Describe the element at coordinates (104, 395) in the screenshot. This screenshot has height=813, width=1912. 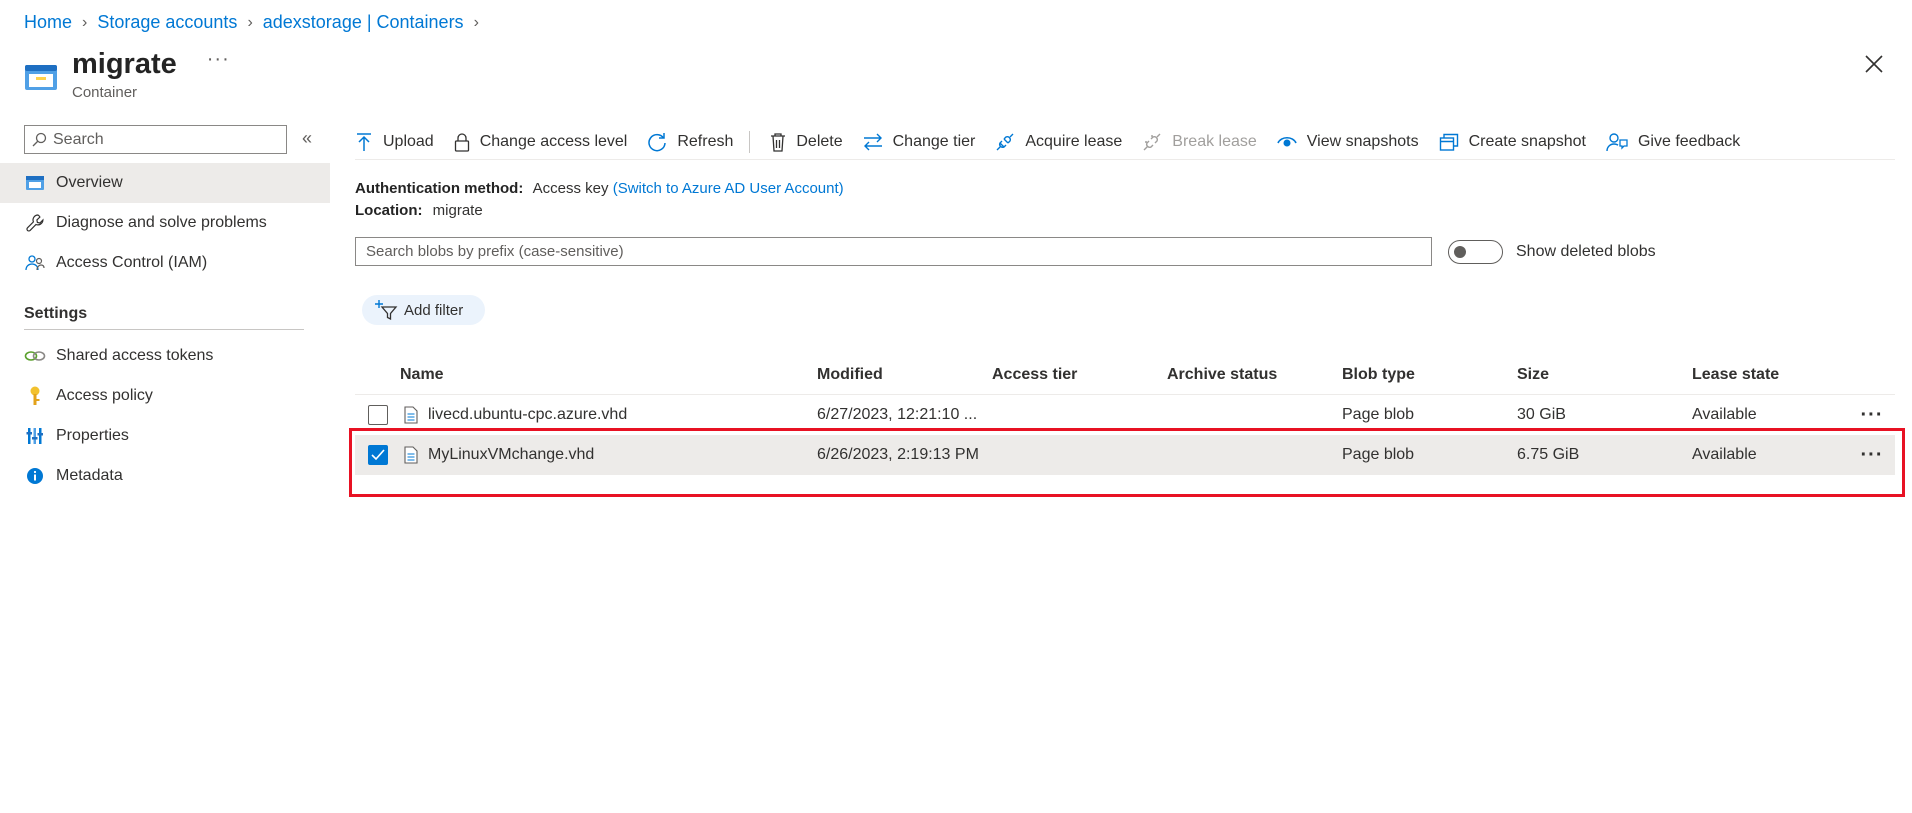
I see `sidebar-item-label: Access policy` at that location.